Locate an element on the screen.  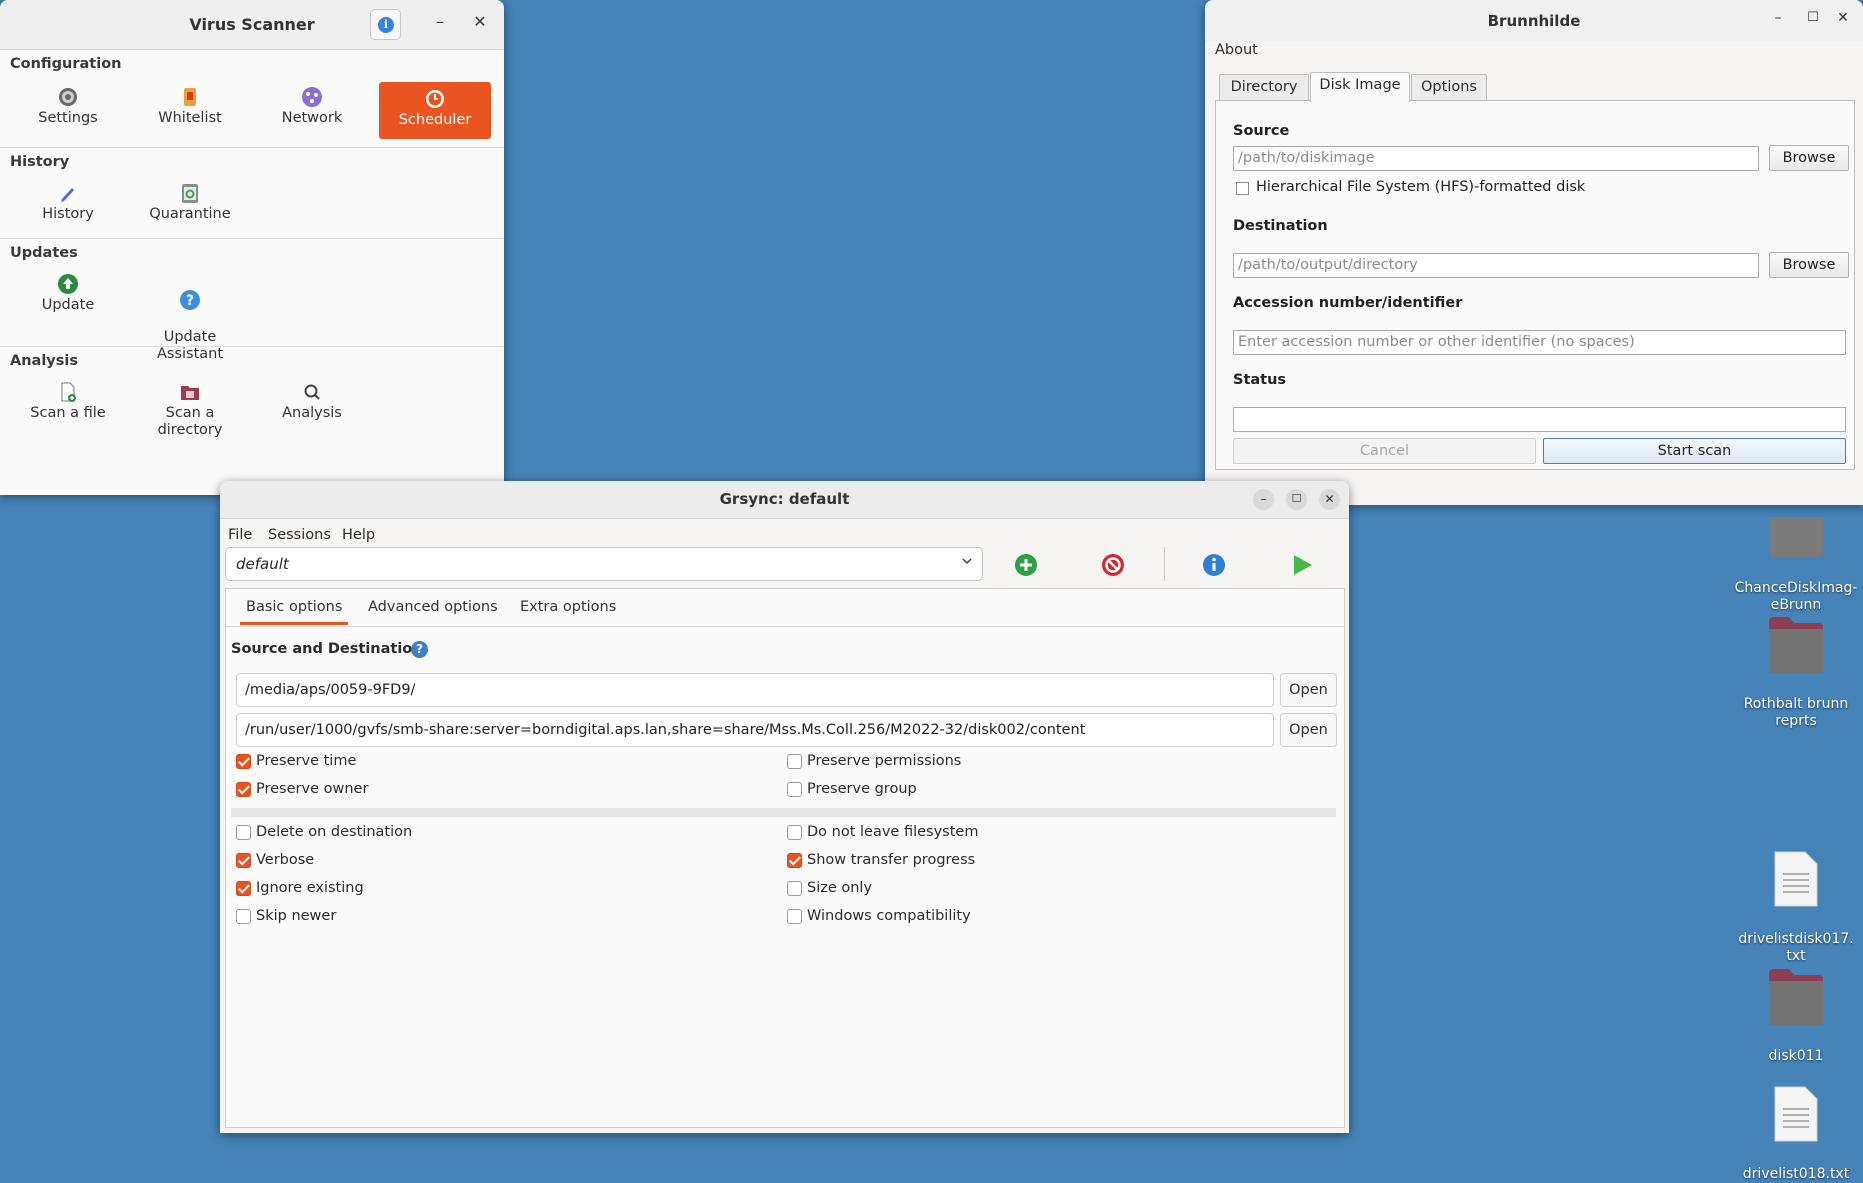
item-label: Analysis is located at coordinates (312, 413).